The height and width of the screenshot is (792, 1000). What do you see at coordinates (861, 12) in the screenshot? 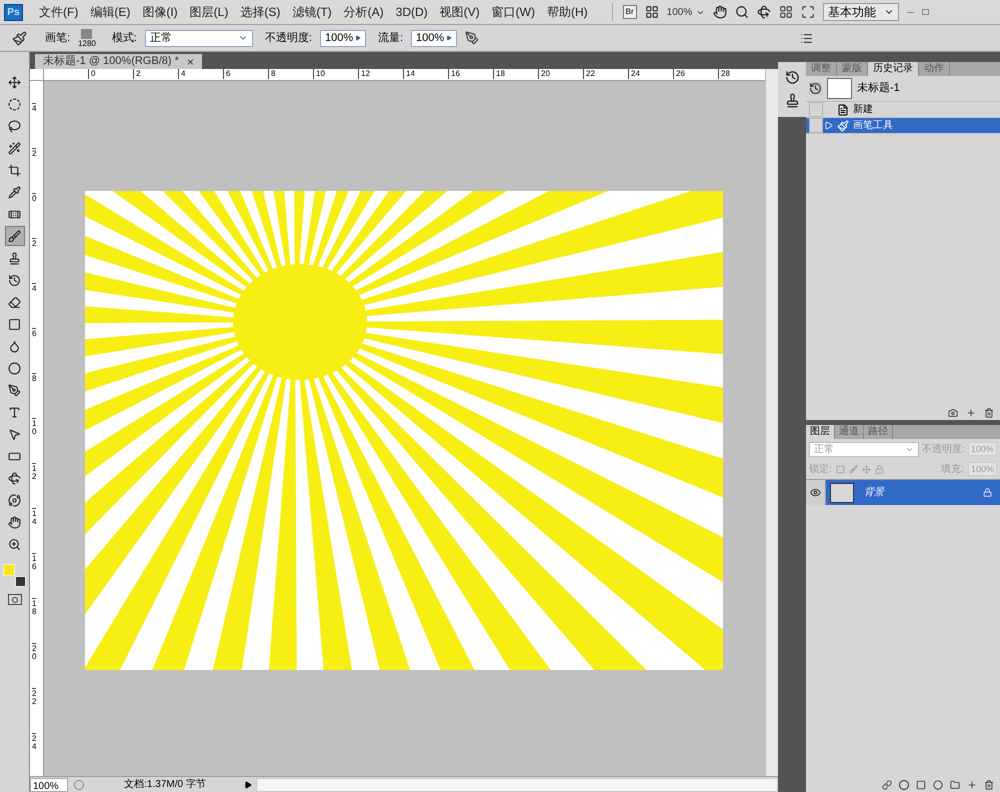
I see `workspace-dropdown: 基本功能` at bounding box center [861, 12].